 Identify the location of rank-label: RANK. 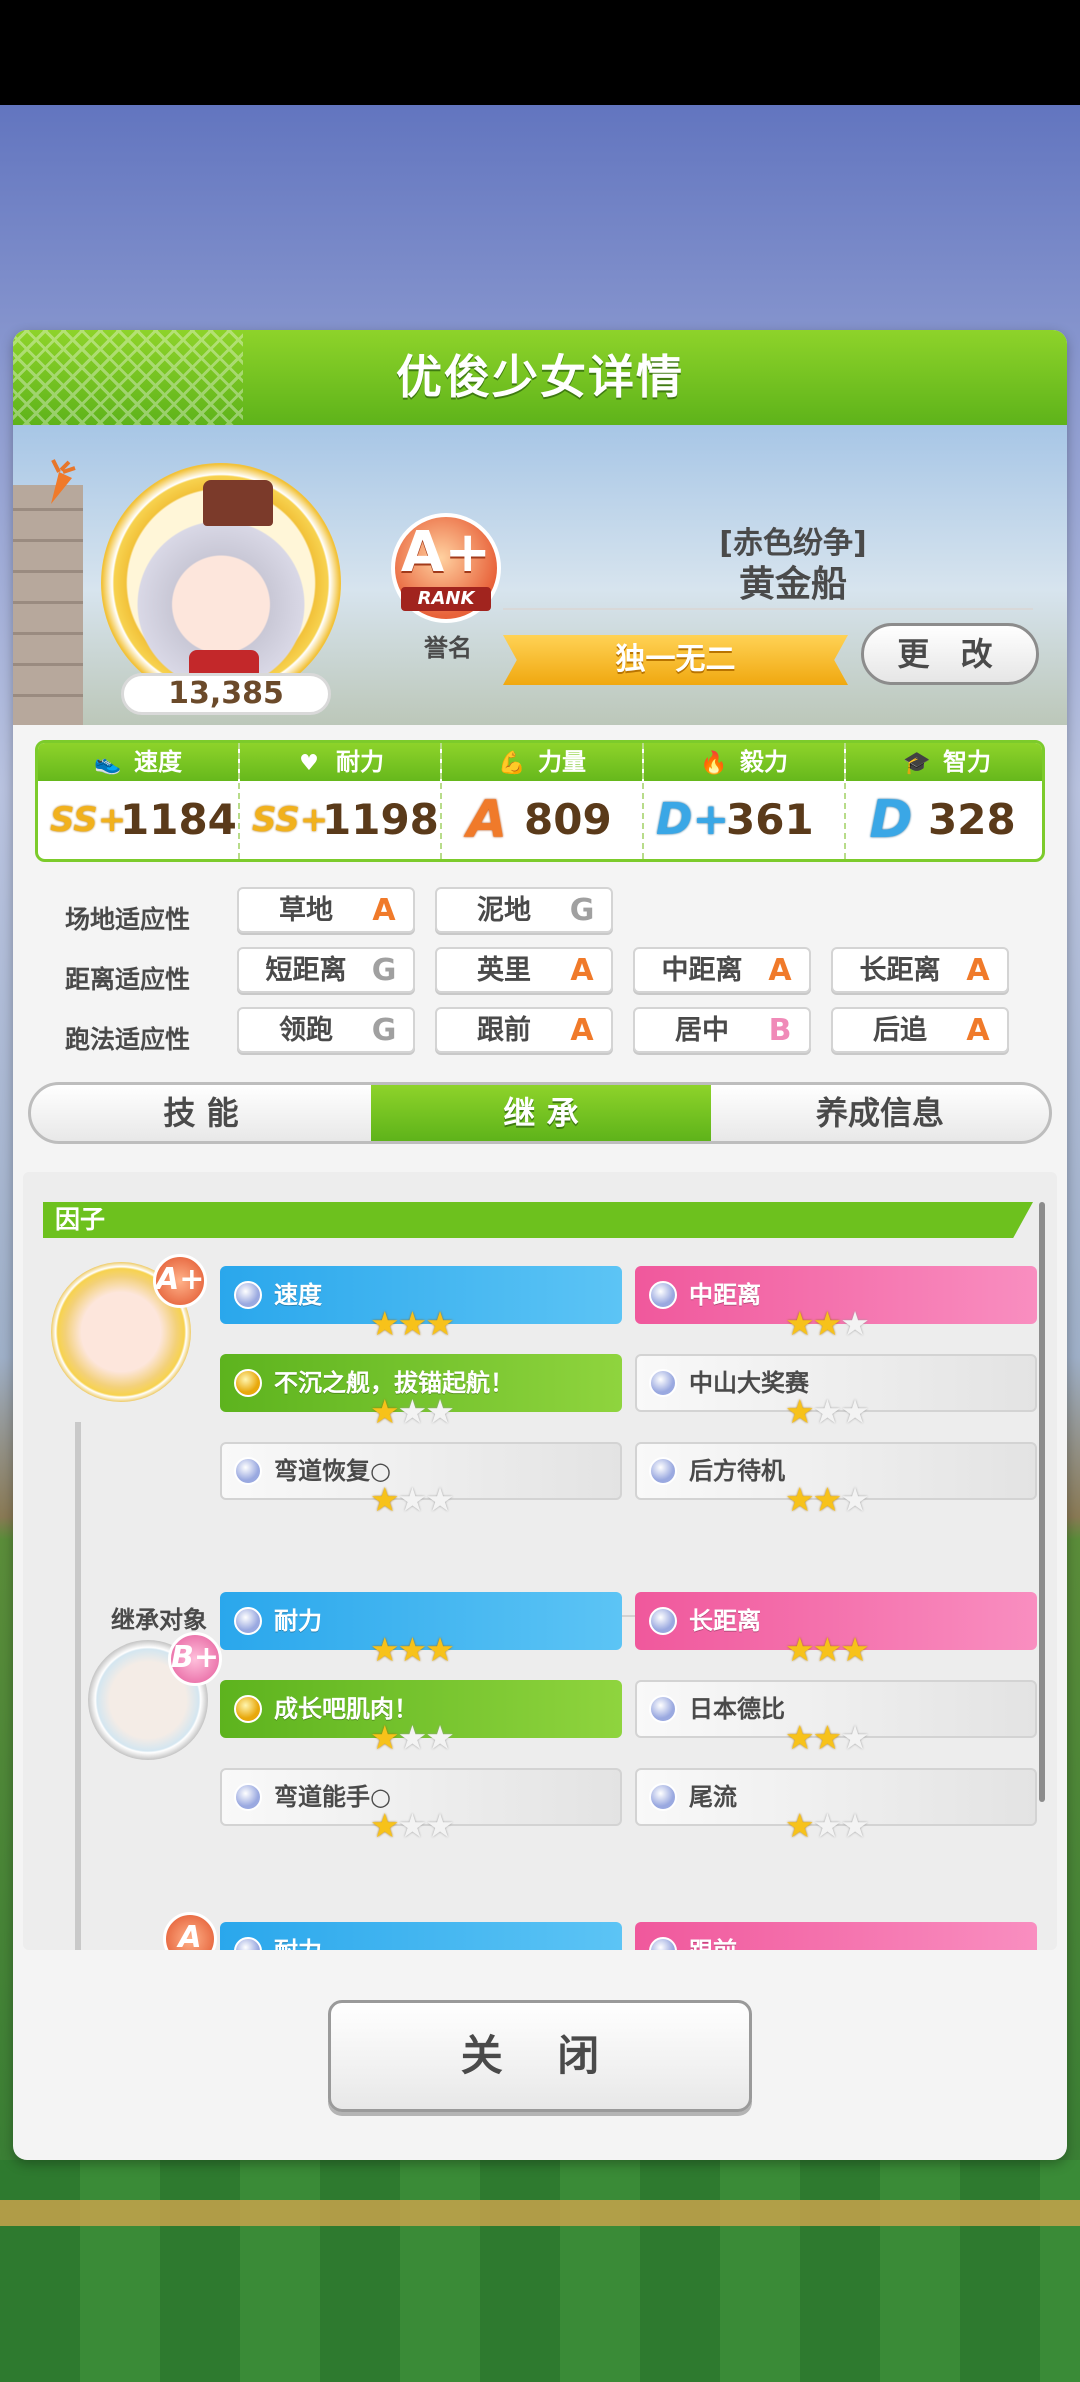
(446, 599).